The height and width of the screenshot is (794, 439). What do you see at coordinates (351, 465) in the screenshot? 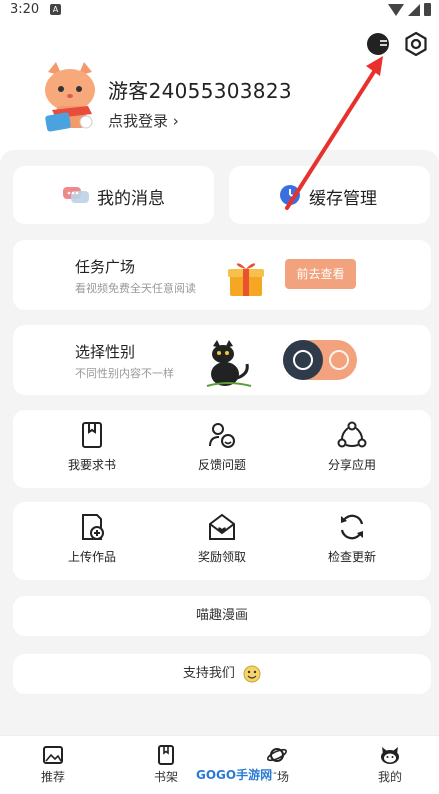
I see `share-app-label: 分享应用` at bounding box center [351, 465].